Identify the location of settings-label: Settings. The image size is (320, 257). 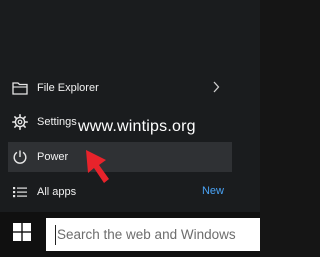
(57, 122).